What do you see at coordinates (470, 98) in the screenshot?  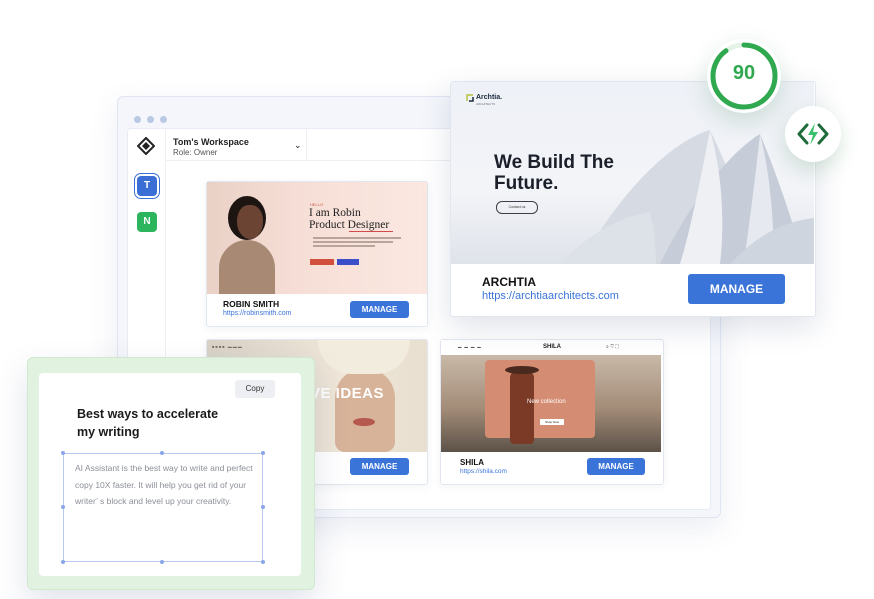 I see `archtia-logo-icon` at bounding box center [470, 98].